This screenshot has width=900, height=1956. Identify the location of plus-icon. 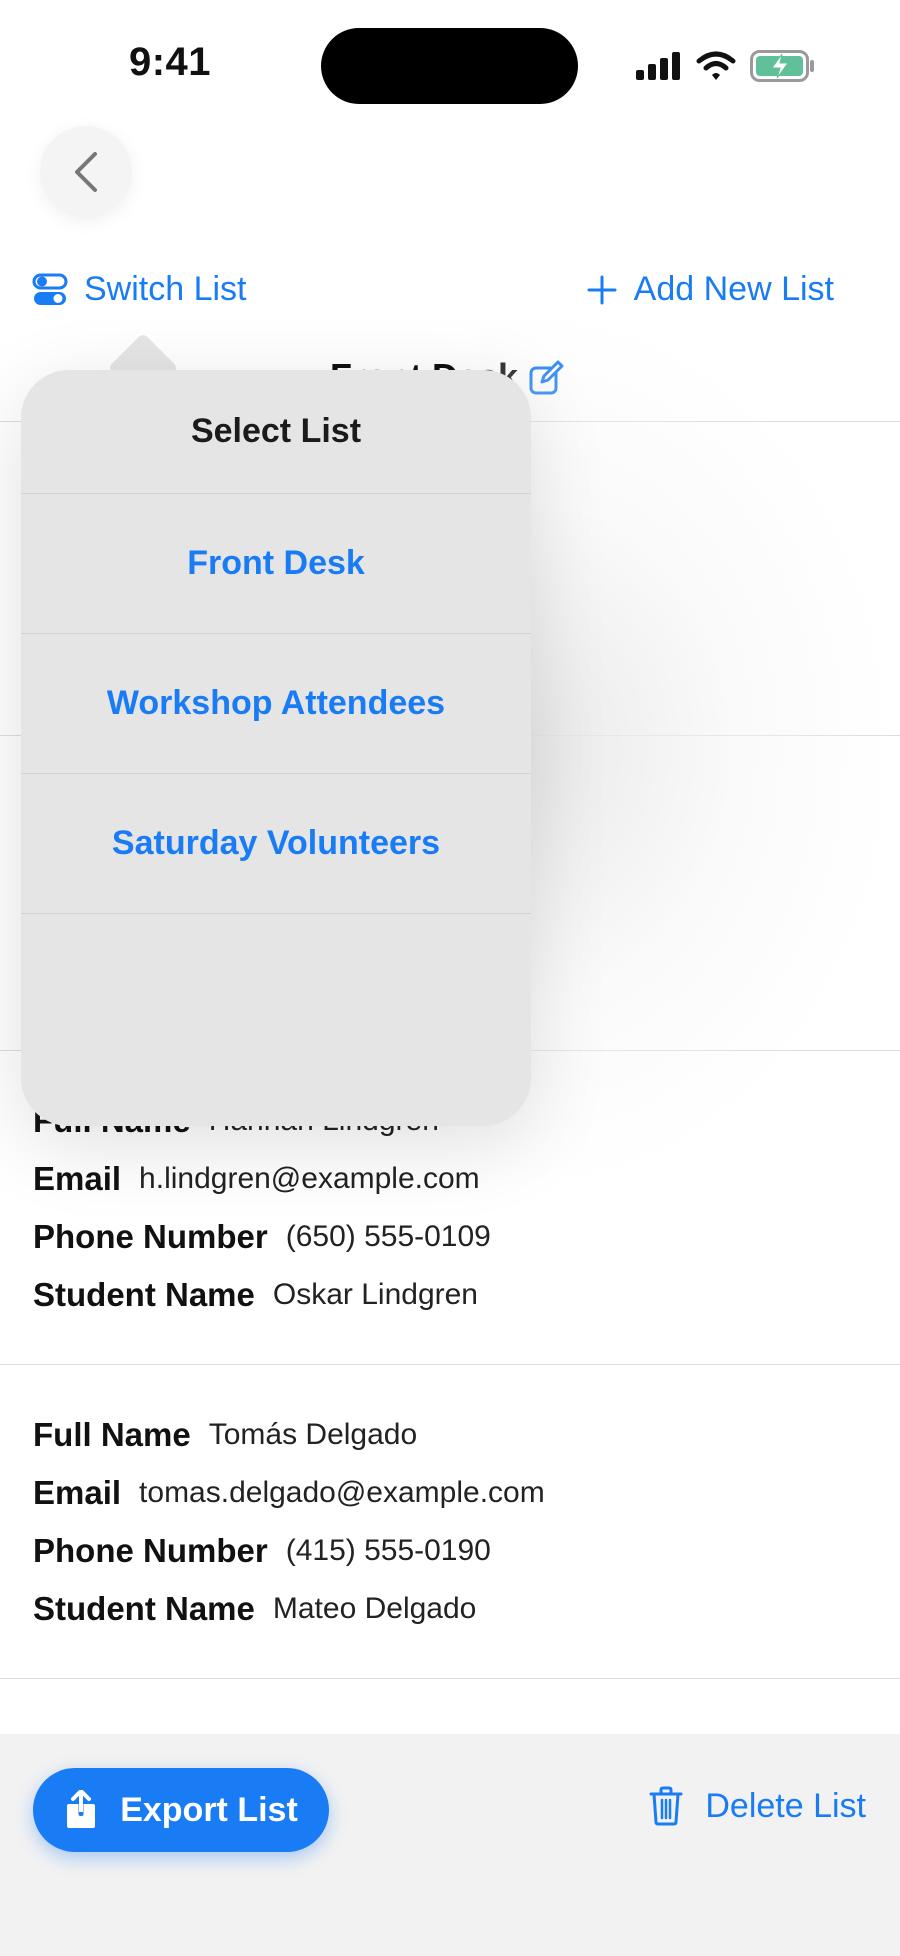
(602, 289).